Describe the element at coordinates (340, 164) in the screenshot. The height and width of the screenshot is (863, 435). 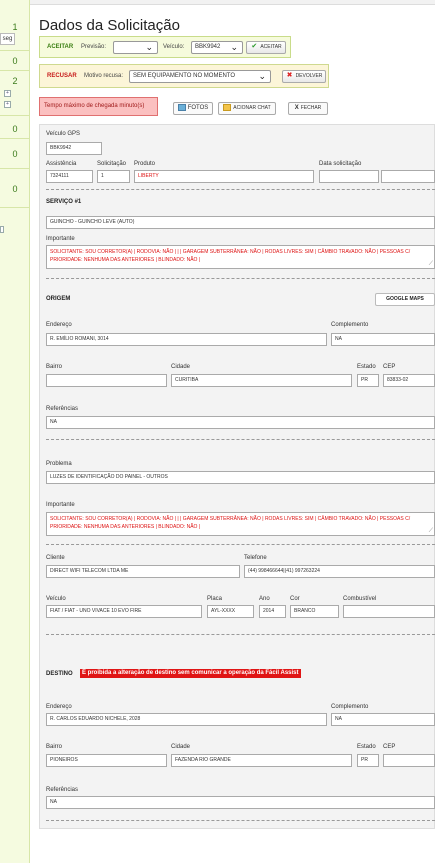
I see `request-date-label: Data solicitação` at that location.